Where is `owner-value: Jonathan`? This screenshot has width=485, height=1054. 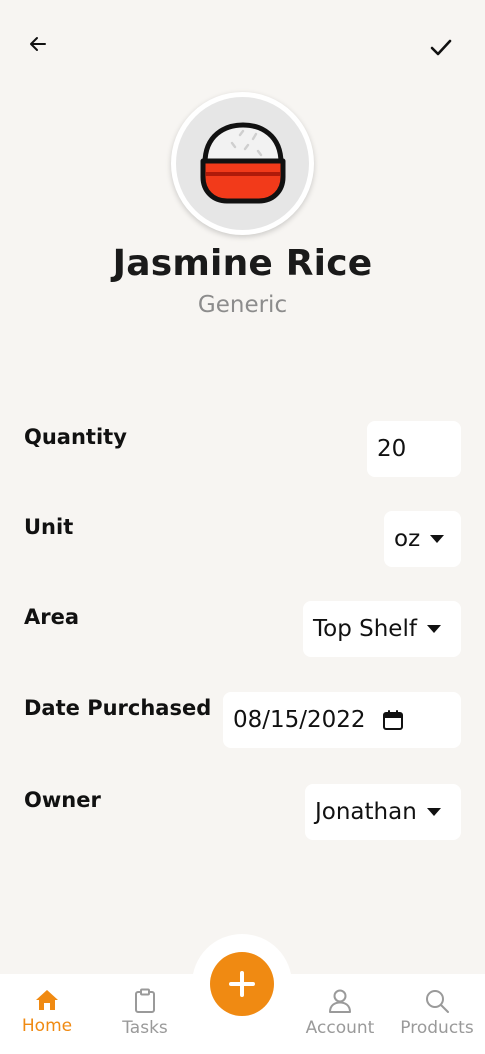 owner-value: Jonathan is located at coordinates (366, 812).